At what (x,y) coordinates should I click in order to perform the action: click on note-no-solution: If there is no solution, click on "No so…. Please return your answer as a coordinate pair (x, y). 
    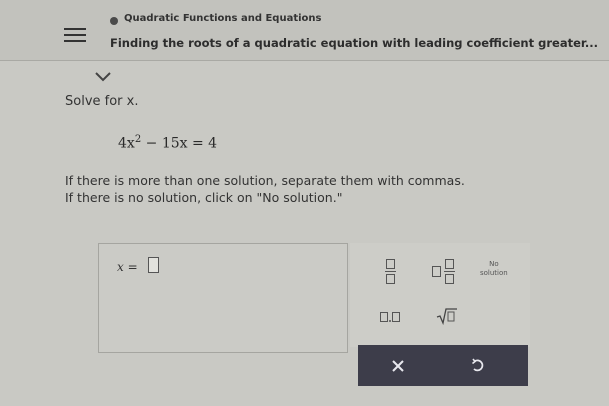
    Looking at the image, I should click on (204, 197).